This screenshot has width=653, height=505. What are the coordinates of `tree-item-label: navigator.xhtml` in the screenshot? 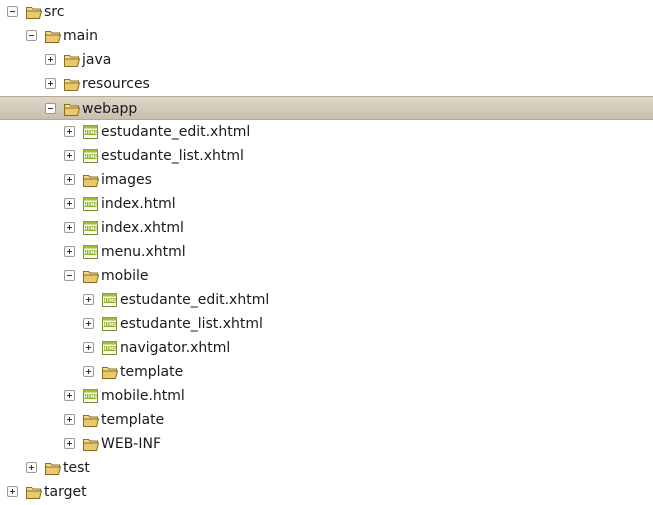 It's located at (175, 348).